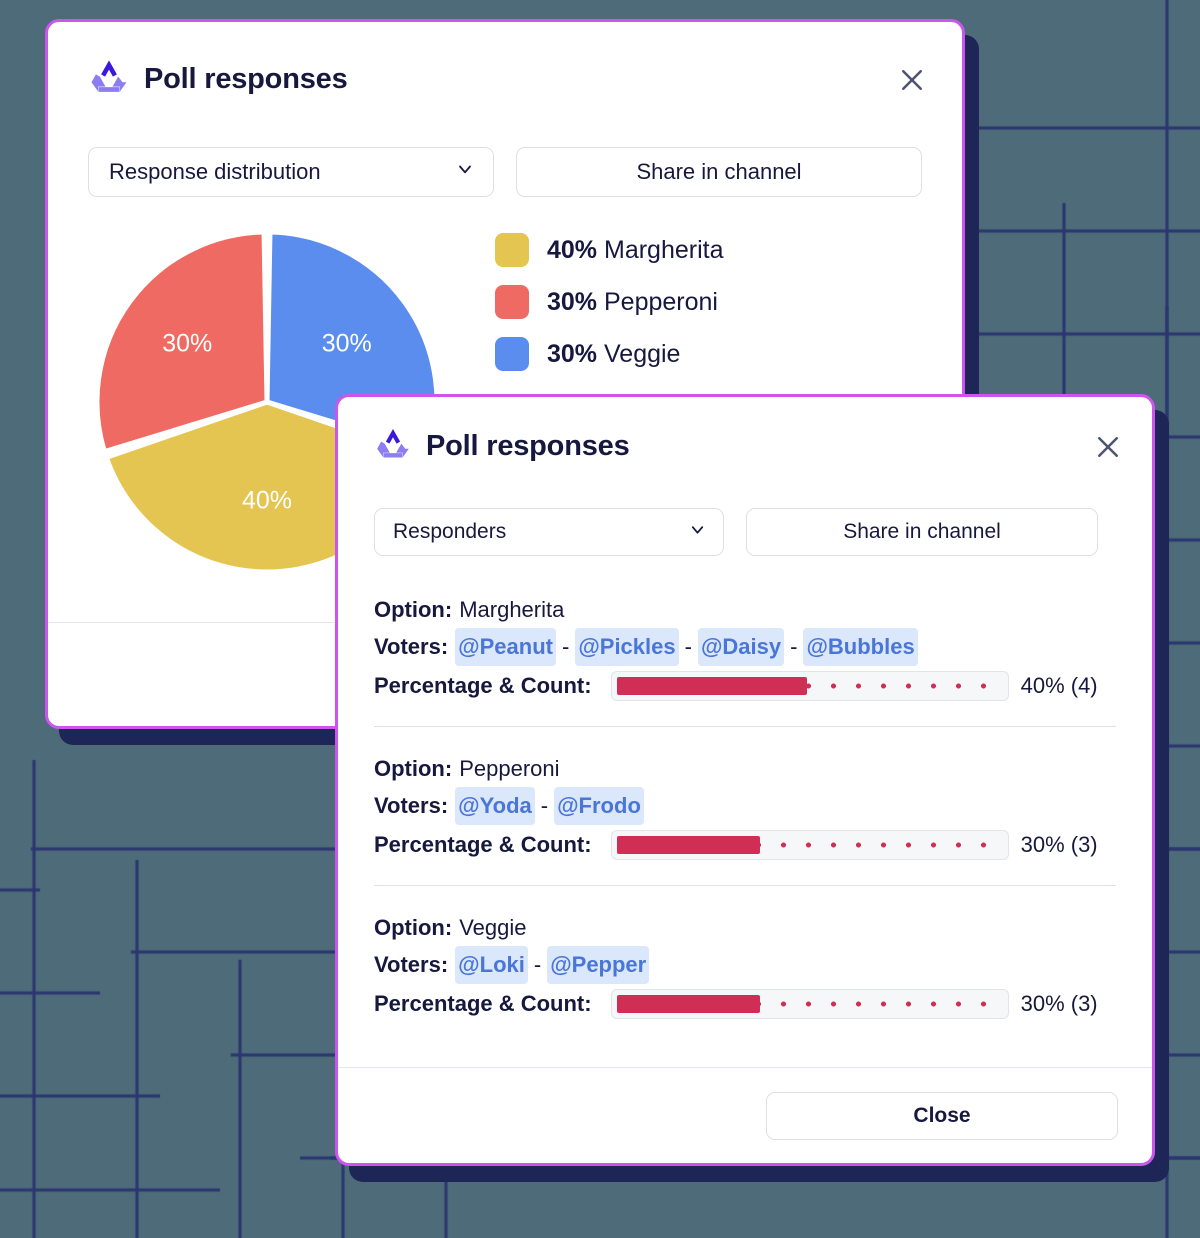 The image size is (1200, 1238). Describe the element at coordinates (491, 965) in the screenshot. I see `voter-mention: @Loki` at that location.